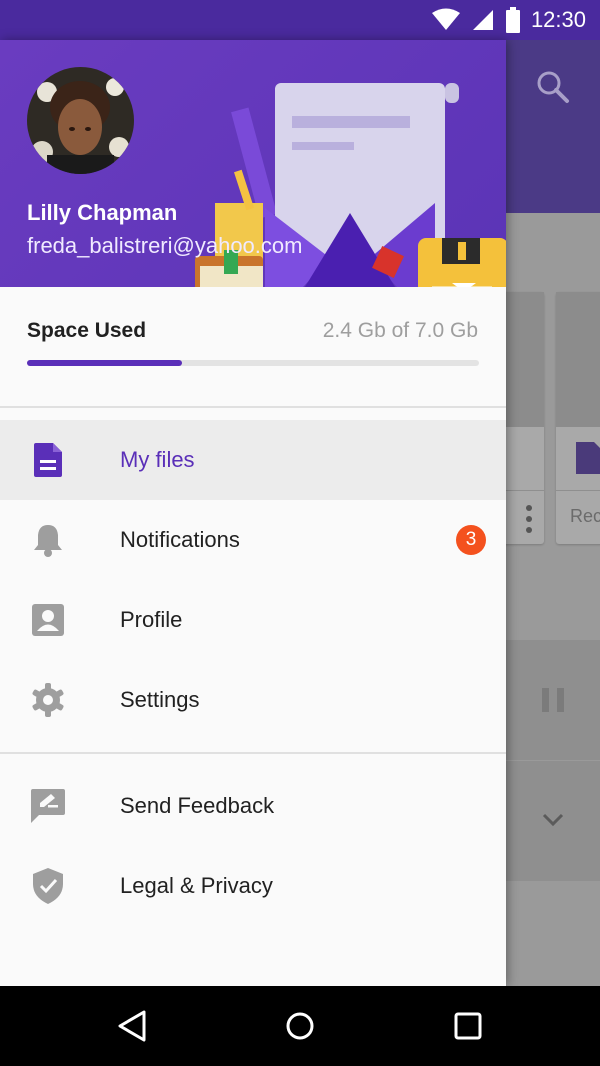 The width and height of the screenshot is (600, 1066). What do you see at coordinates (553, 126) in the screenshot?
I see `background-toolbar` at bounding box center [553, 126].